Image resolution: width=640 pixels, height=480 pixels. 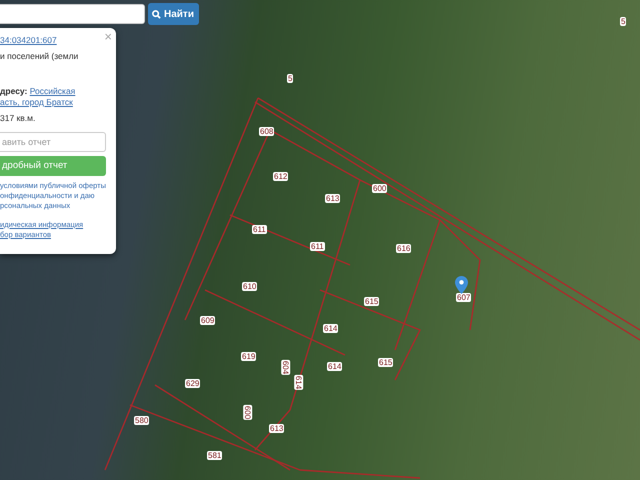 What do you see at coordinates (464, 297) in the screenshot?
I see `parcel-number-label: 607` at bounding box center [464, 297].